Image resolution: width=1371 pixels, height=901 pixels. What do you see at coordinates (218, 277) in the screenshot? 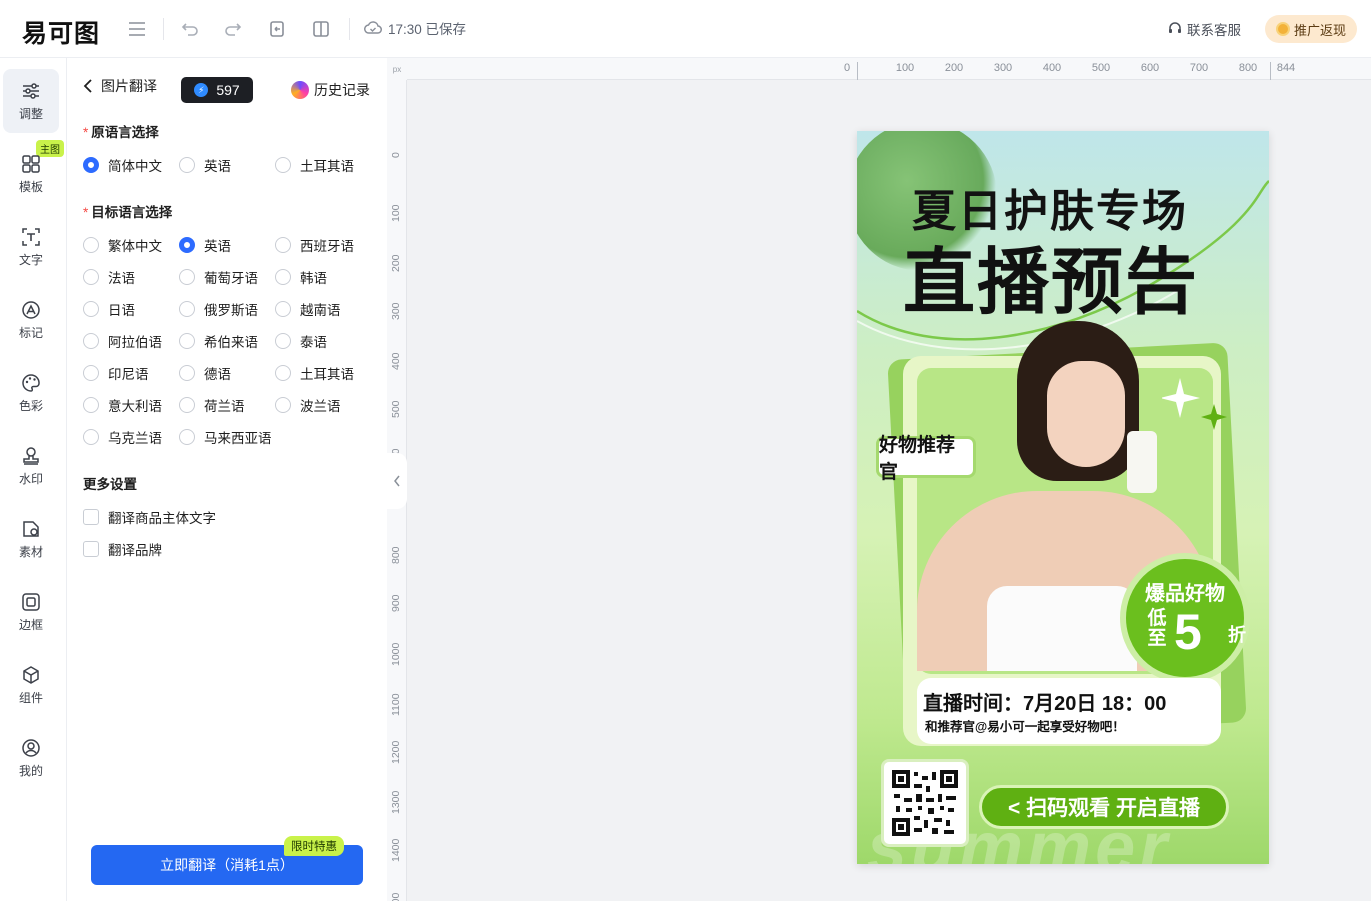
I see `target-radio: 葡萄牙语` at bounding box center [218, 277].